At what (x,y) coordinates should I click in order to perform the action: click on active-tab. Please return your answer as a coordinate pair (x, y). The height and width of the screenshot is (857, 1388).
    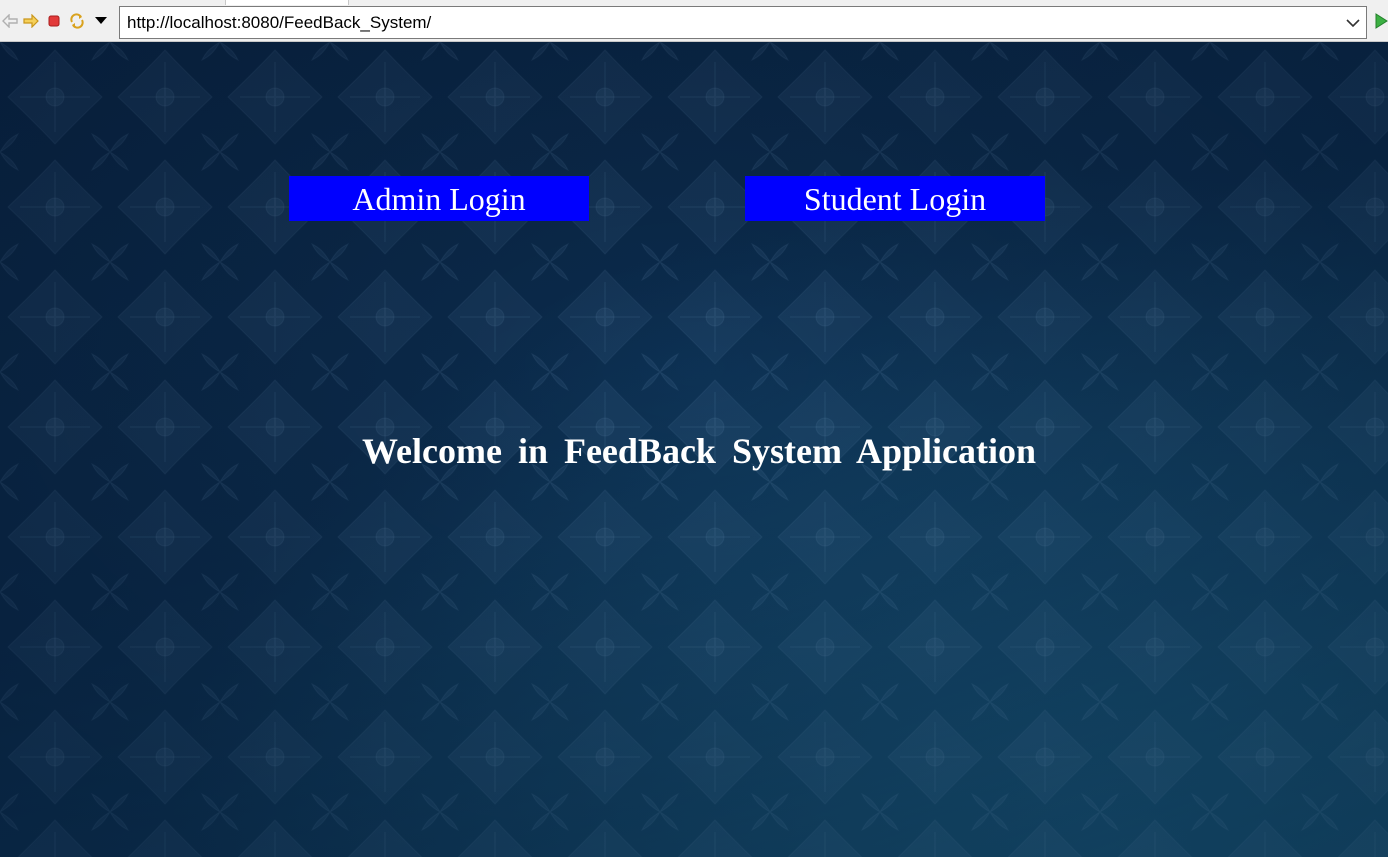
    Looking at the image, I should click on (287, 2).